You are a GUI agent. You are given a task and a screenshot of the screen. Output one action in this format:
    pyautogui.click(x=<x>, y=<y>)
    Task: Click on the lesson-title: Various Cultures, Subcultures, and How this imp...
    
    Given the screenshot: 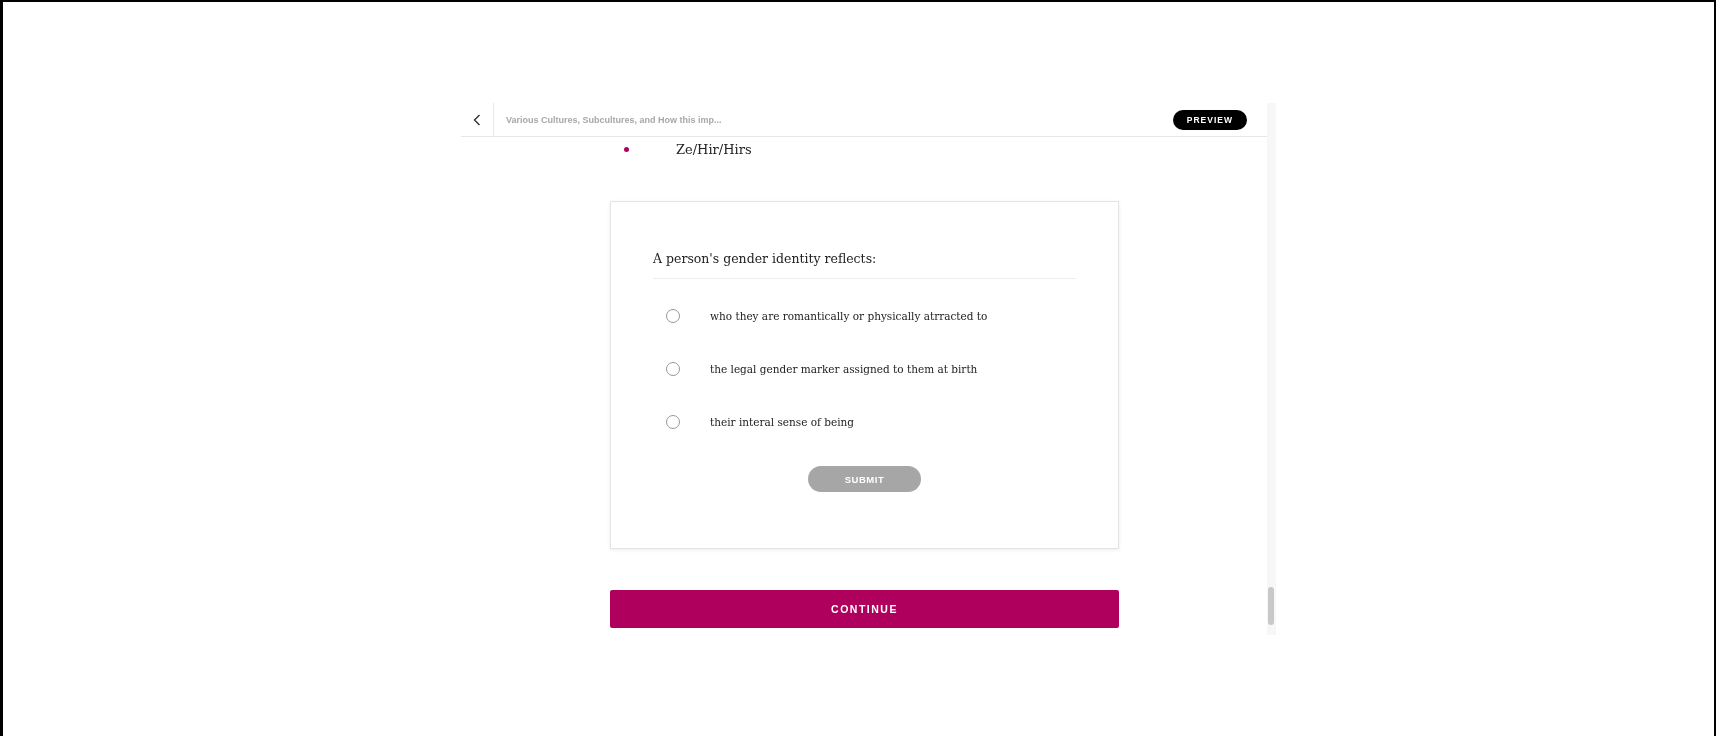 What is the action you would take?
    pyautogui.click(x=614, y=119)
    